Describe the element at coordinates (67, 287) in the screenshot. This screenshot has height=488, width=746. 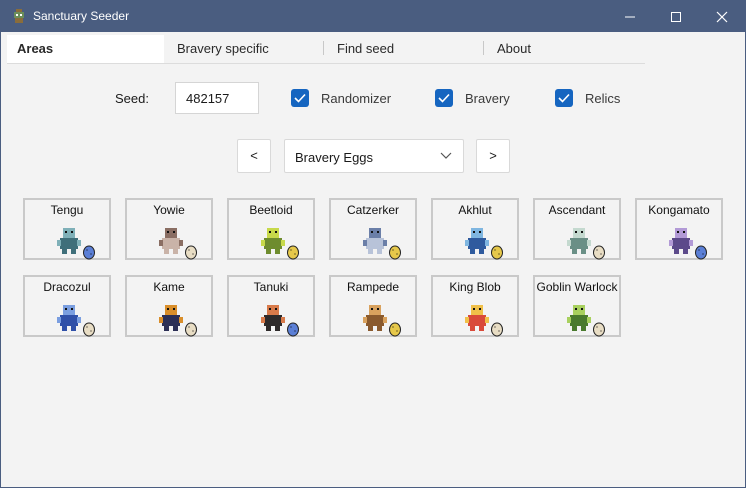
I see `monster-name: Dracozul` at that location.